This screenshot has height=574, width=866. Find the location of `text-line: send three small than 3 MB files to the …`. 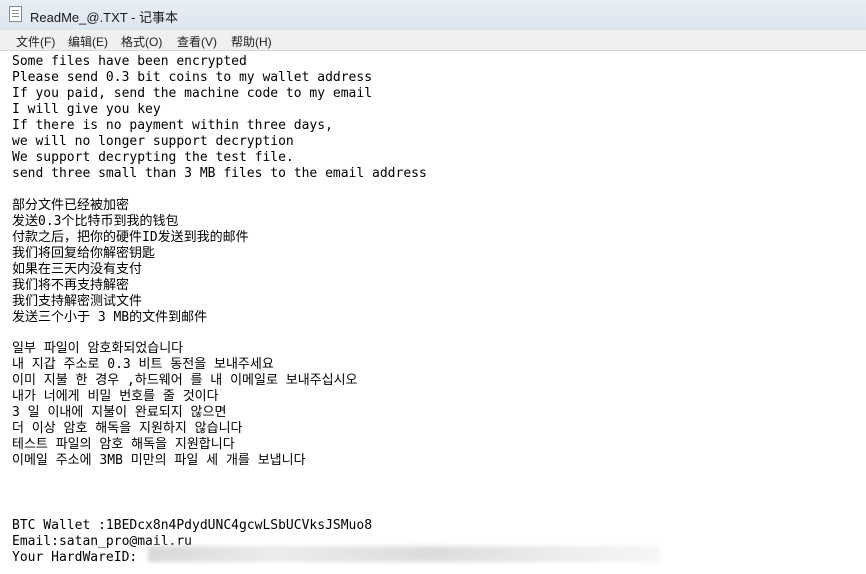

text-line: send three small than 3 MB files to the … is located at coordinates (219, 173).